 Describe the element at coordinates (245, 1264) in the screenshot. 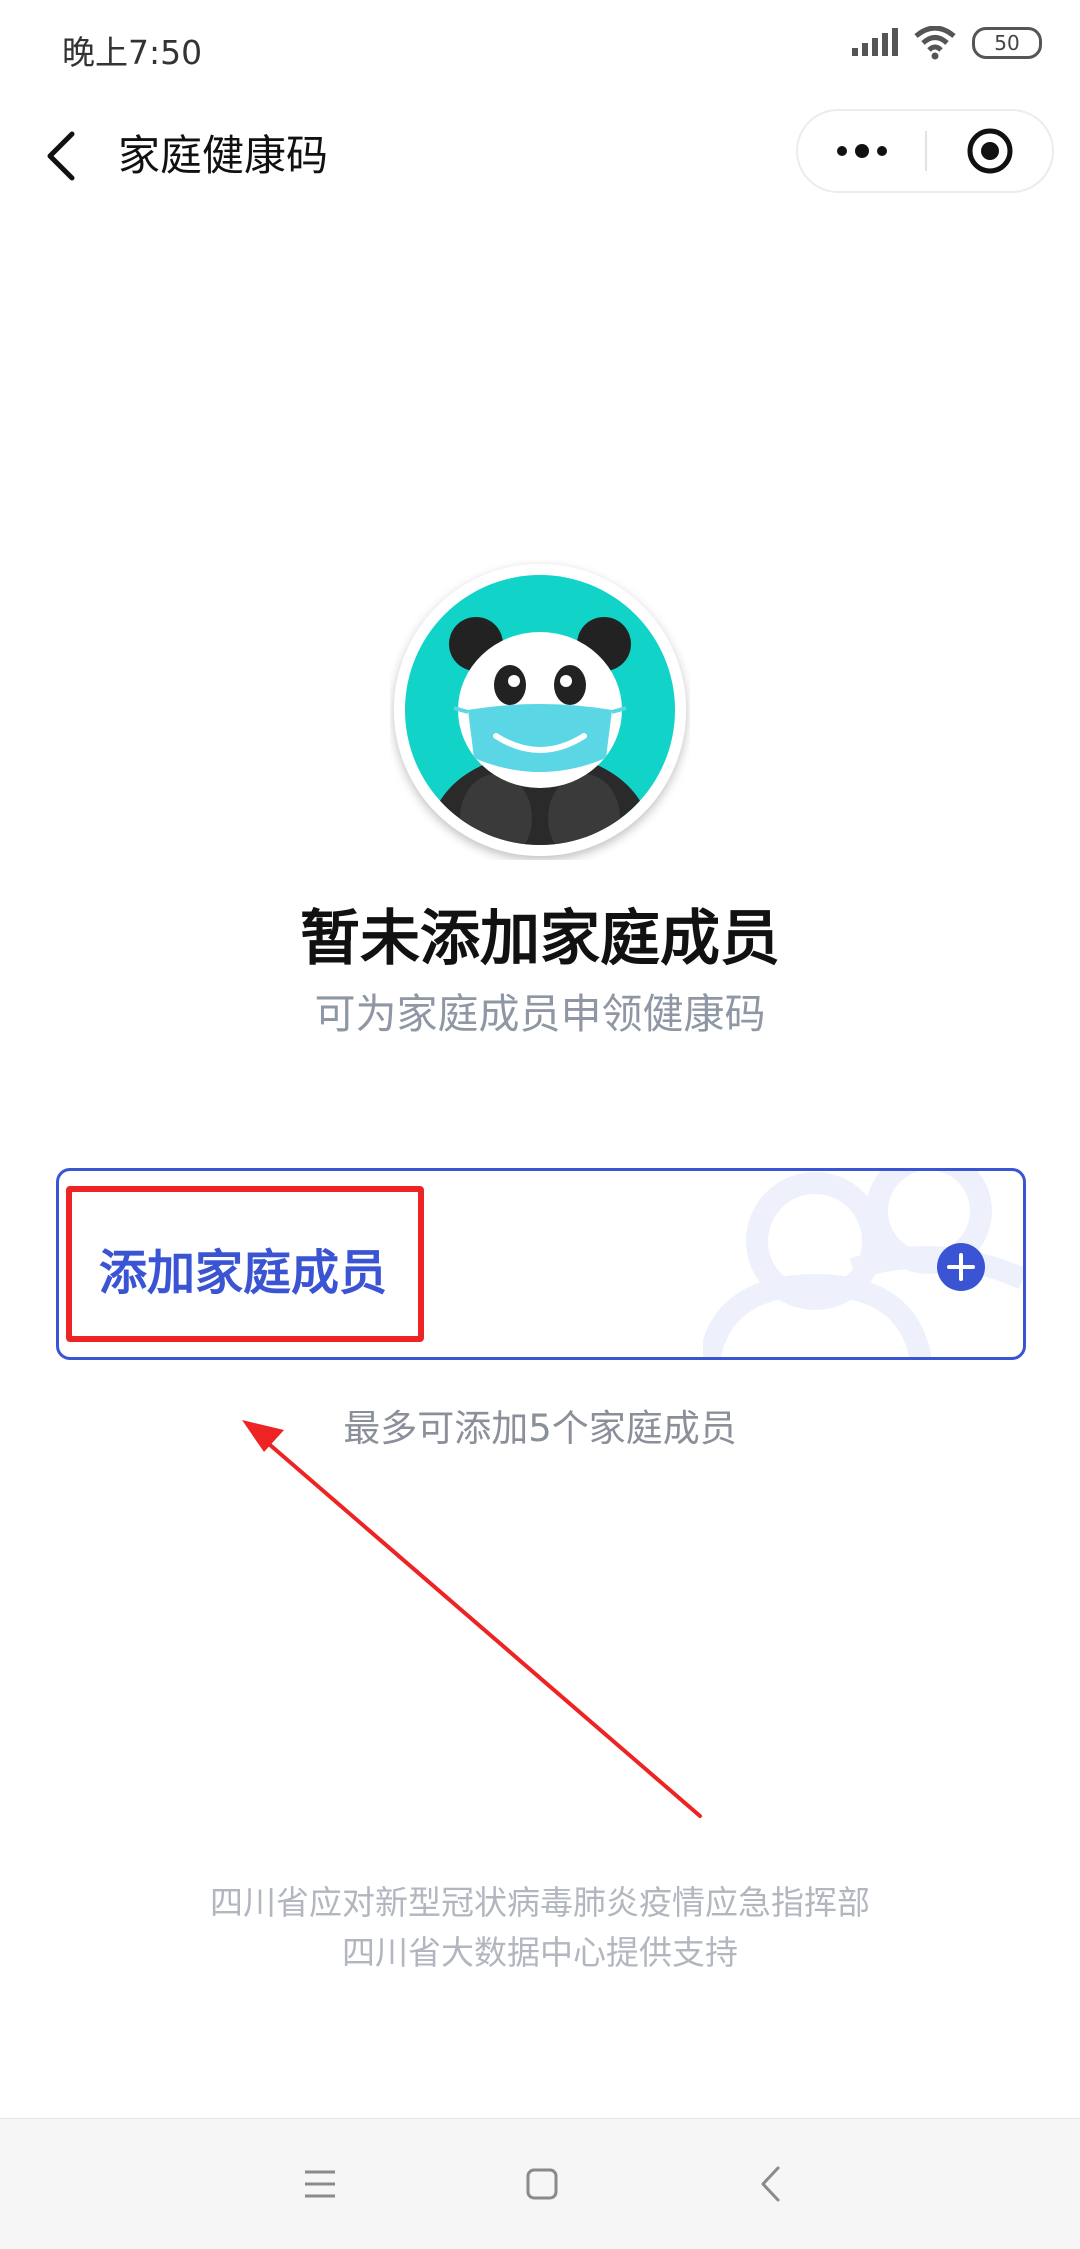

I see `highlight-annotation-box` at that location.